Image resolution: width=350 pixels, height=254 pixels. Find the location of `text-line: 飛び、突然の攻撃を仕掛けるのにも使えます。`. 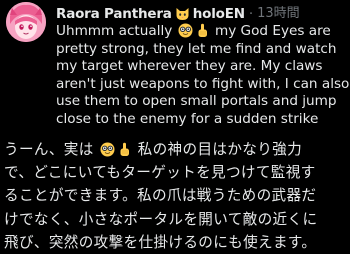

text-line: 飛び、突然の攻撃を仕掛けるのにも使えます。 is located at coordinates (160, 242).